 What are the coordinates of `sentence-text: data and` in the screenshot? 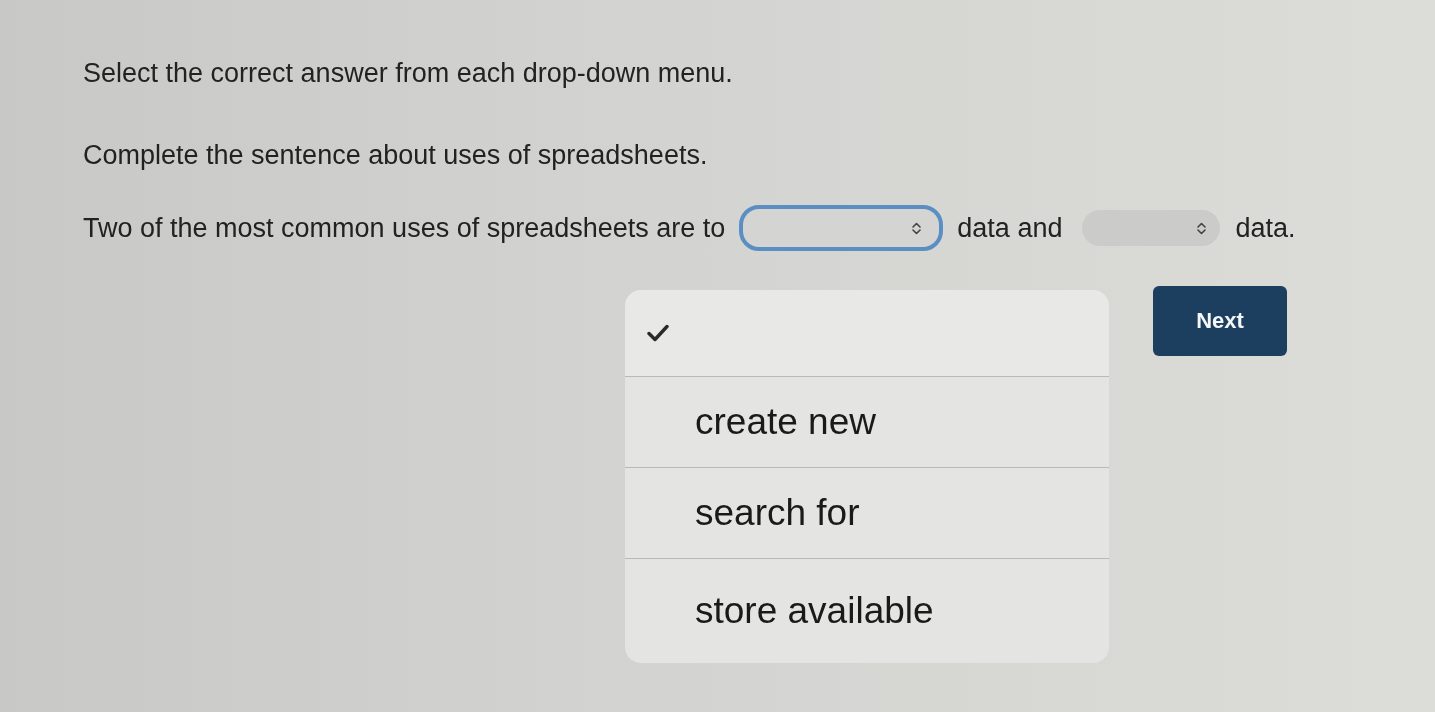 It's located at (1010, 228).